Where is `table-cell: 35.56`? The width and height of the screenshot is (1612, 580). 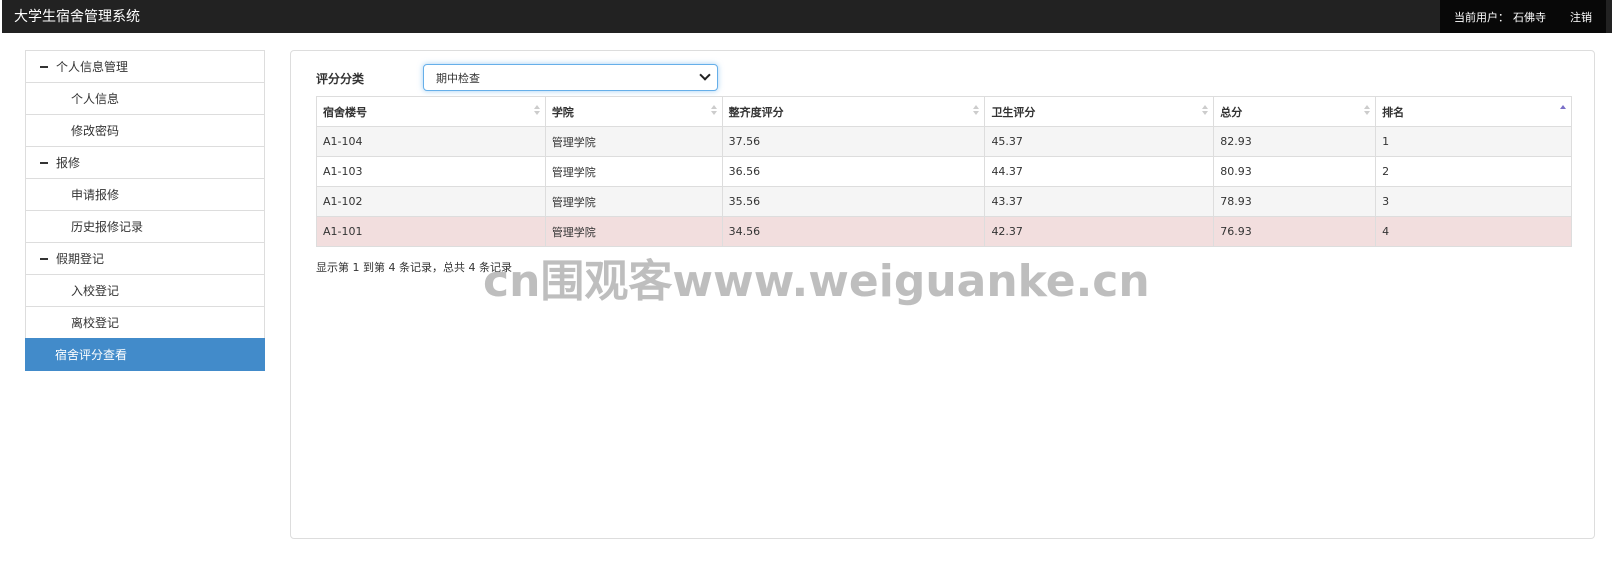 table-cell: 35.56 is located at coordinates (853, 201).